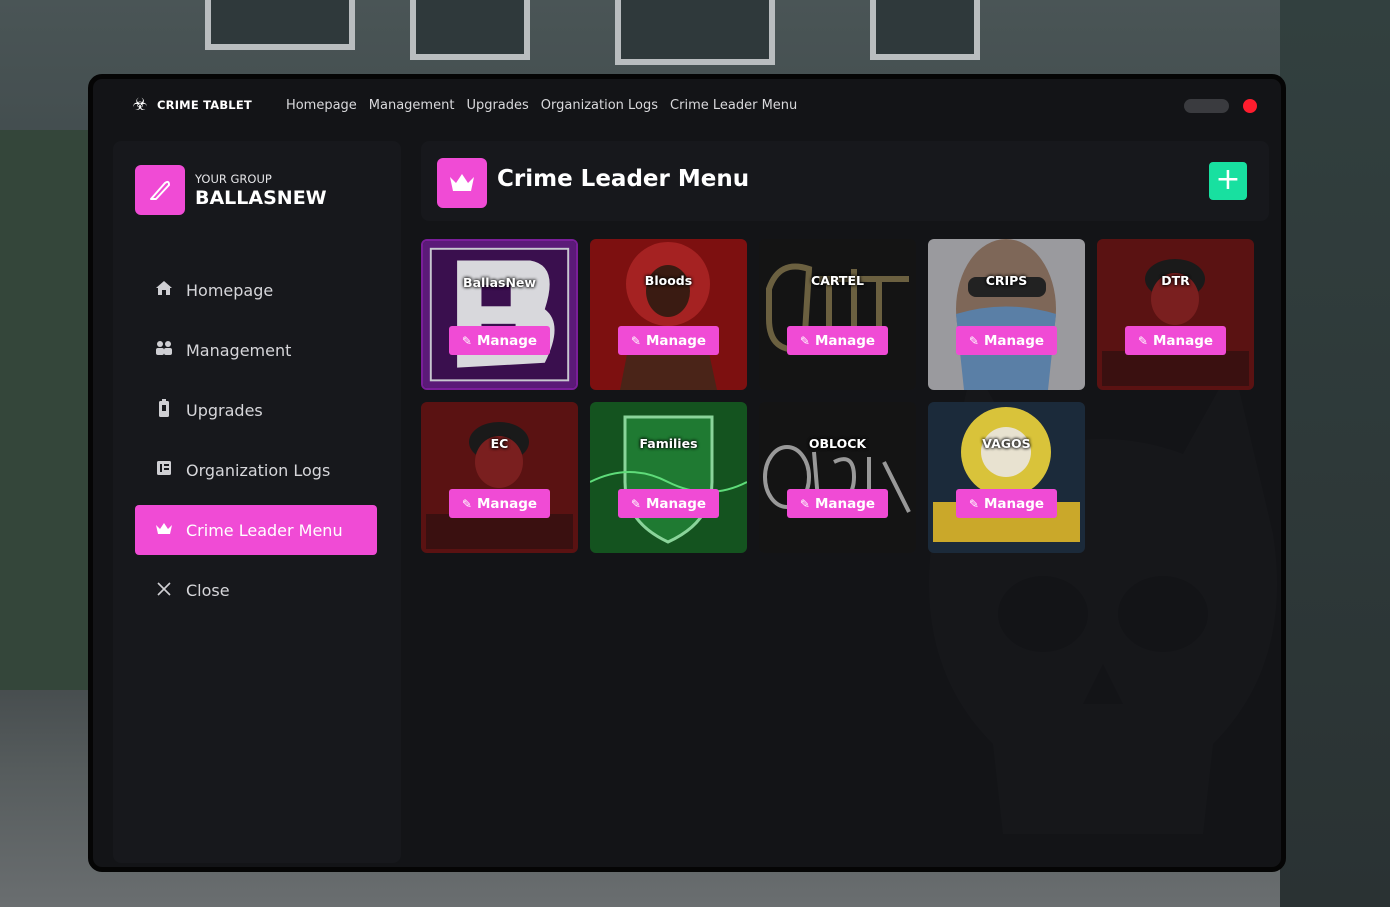  I want to click on page-header: Crime Leader Menu +, so click(845, 181).